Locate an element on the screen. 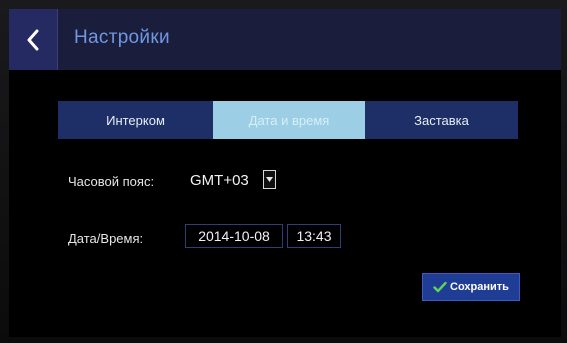  tab-date-time: Дата и время is located at coordinates (289, 120).